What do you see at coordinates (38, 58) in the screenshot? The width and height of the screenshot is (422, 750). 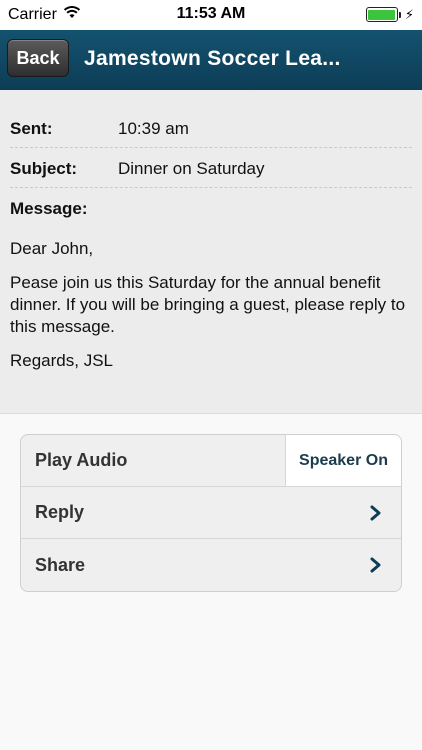 I see `back-button: Back` at bounding box center [38, 58].